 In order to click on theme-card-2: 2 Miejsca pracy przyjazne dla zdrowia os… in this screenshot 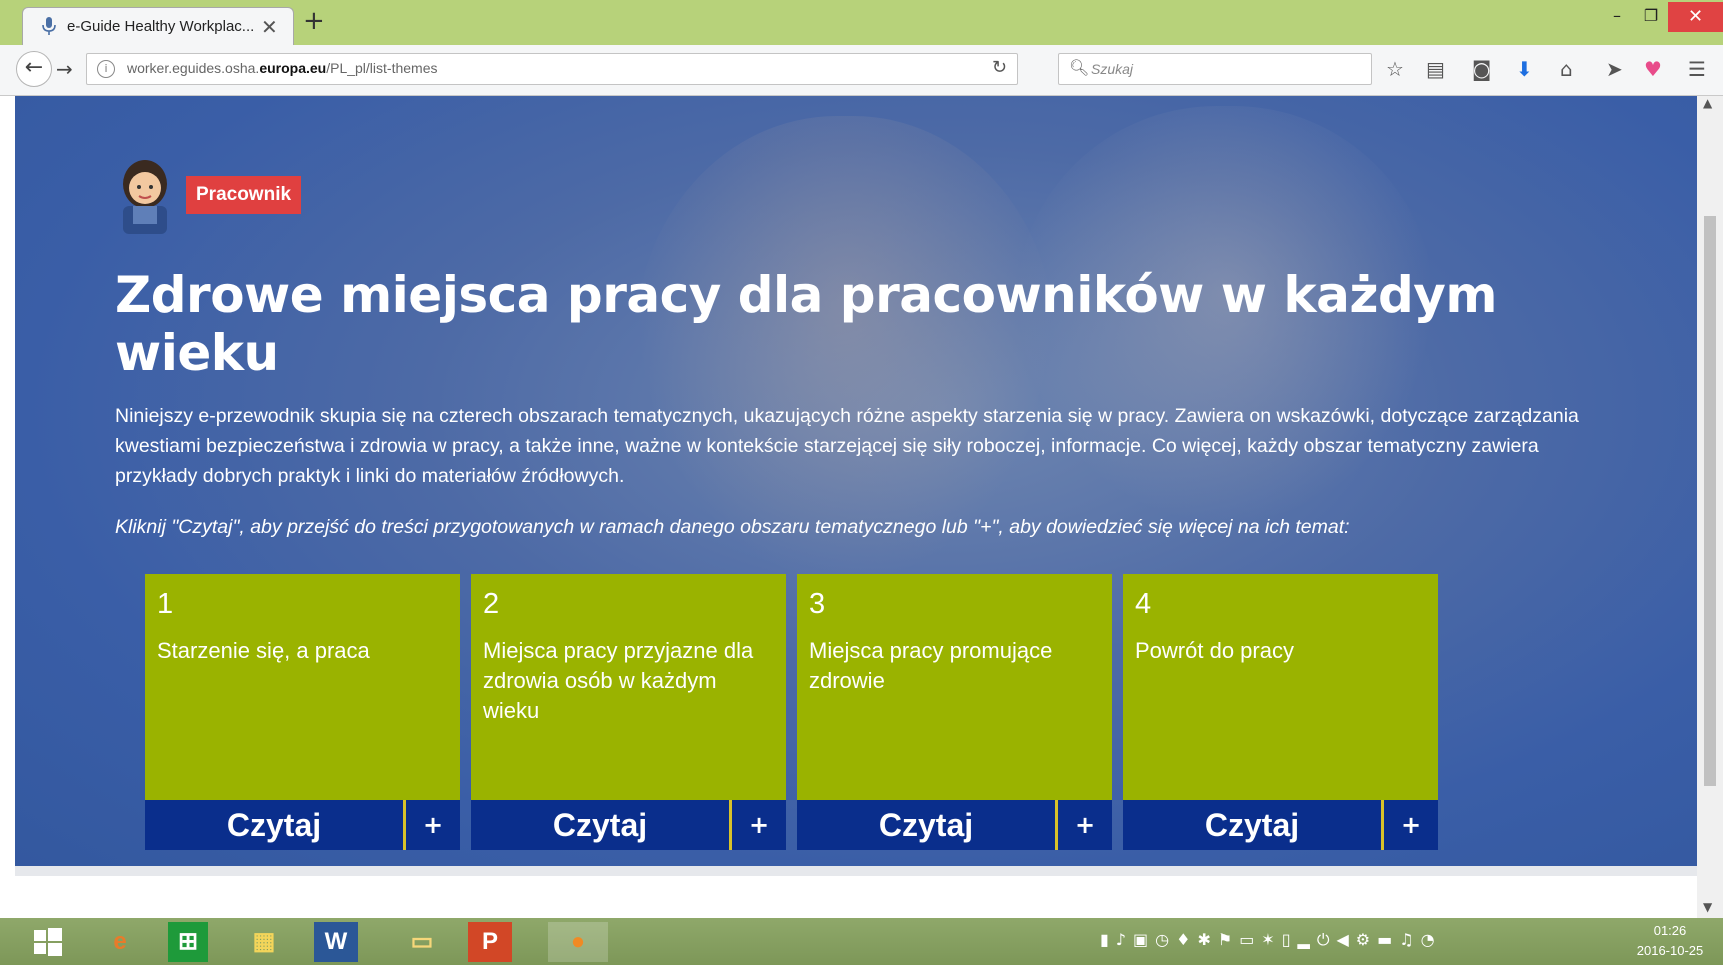, I will do `click(628, 712)`.